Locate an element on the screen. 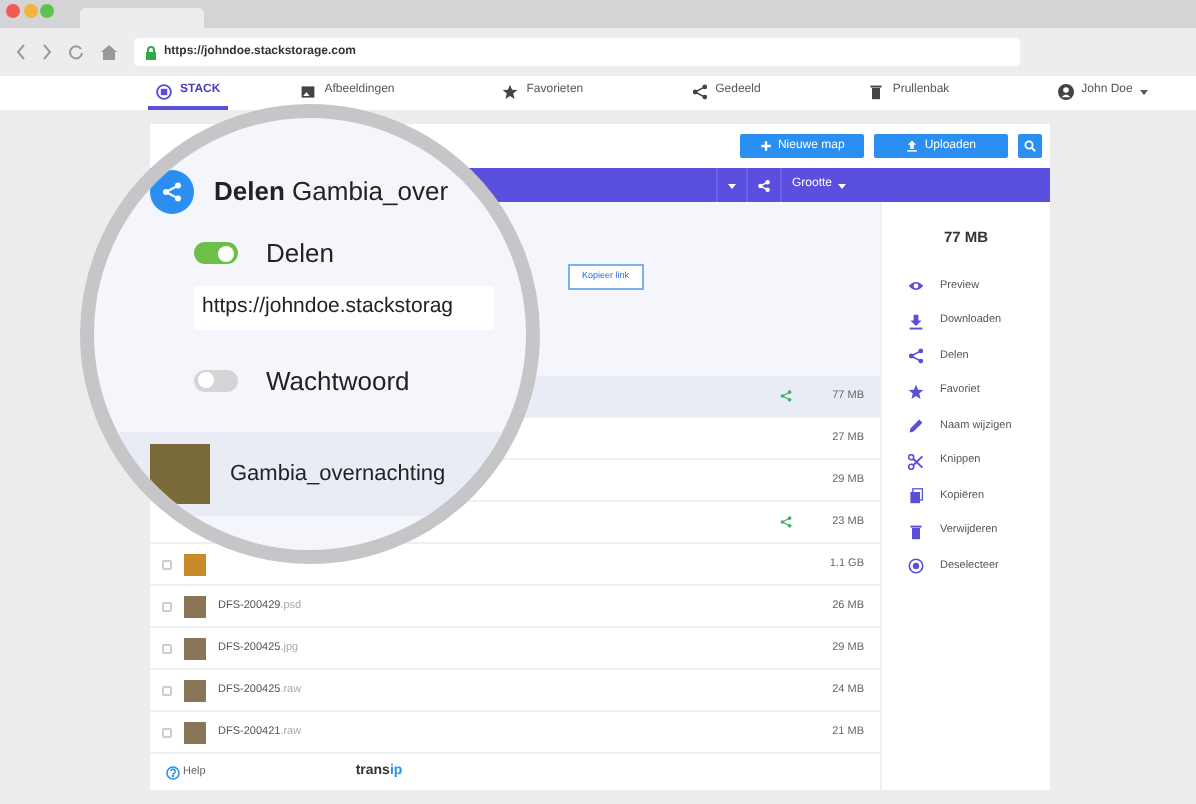 Image resolution: width=1196 pixels, height=804 pixels. file-name: Gambia_overnachting is located at coordinates (338, 474).